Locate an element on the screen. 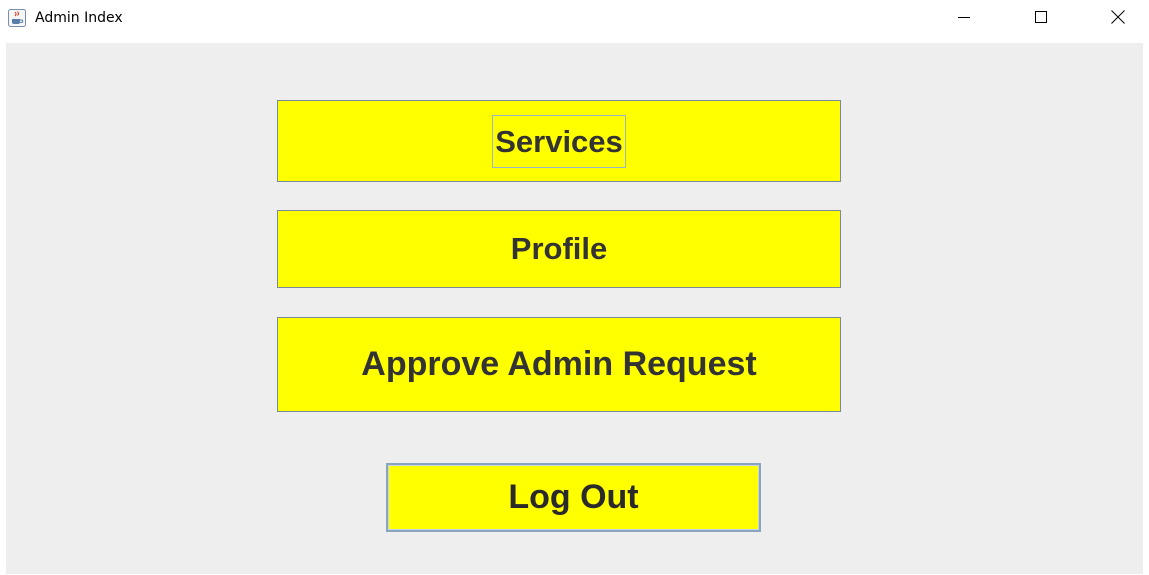 Image resolution: width=1149 pixels, height=575 pixels. title-bar: Admin Index is located at coordinates (574, 20).